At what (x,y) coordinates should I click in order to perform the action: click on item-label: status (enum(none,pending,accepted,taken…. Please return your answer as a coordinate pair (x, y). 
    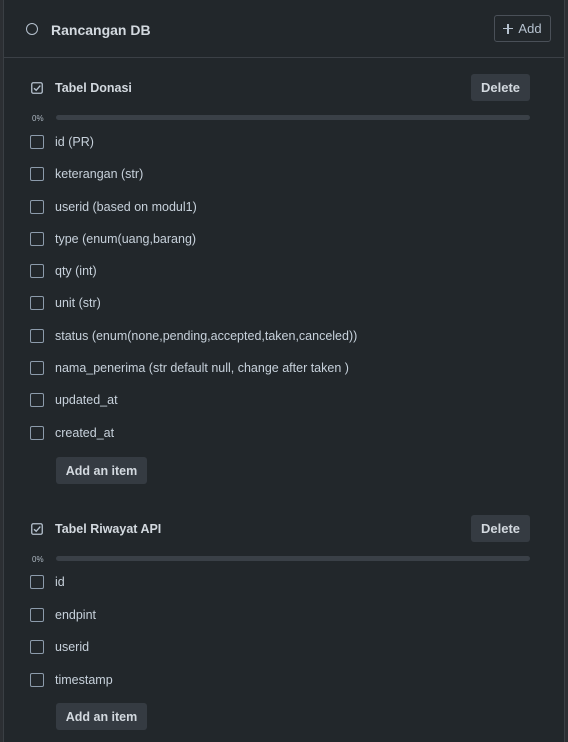
    Looking at the image, I should click on (206, 336).